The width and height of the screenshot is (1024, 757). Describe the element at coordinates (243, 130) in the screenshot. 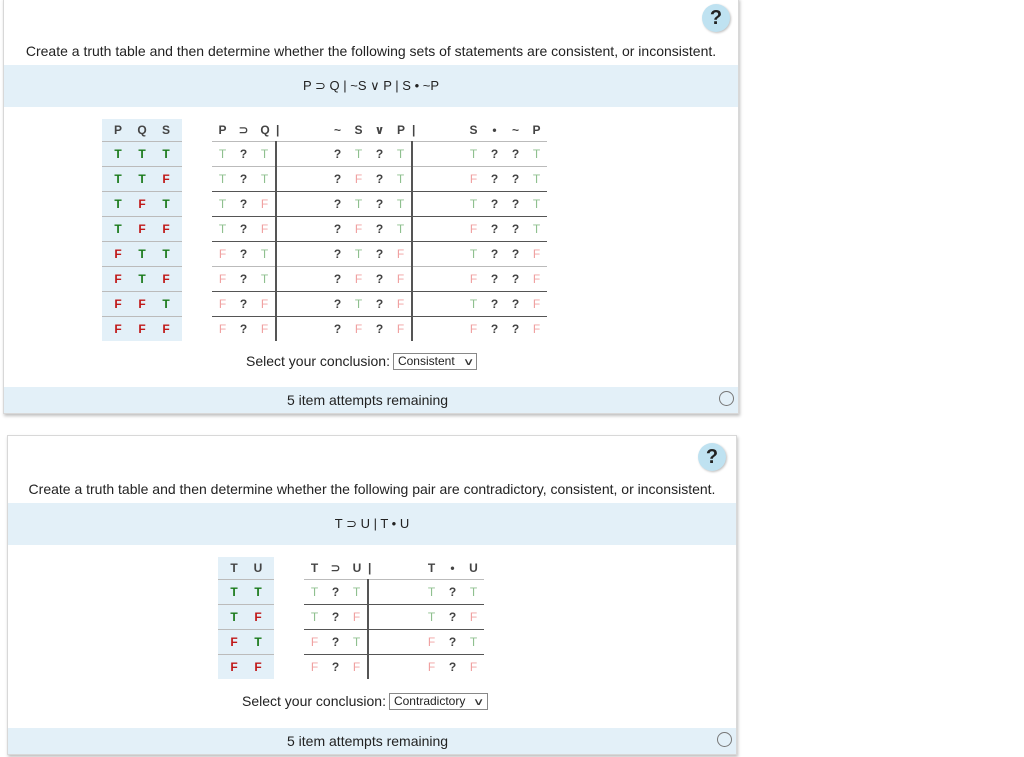

I see `formula-header: ⊃` at that location.